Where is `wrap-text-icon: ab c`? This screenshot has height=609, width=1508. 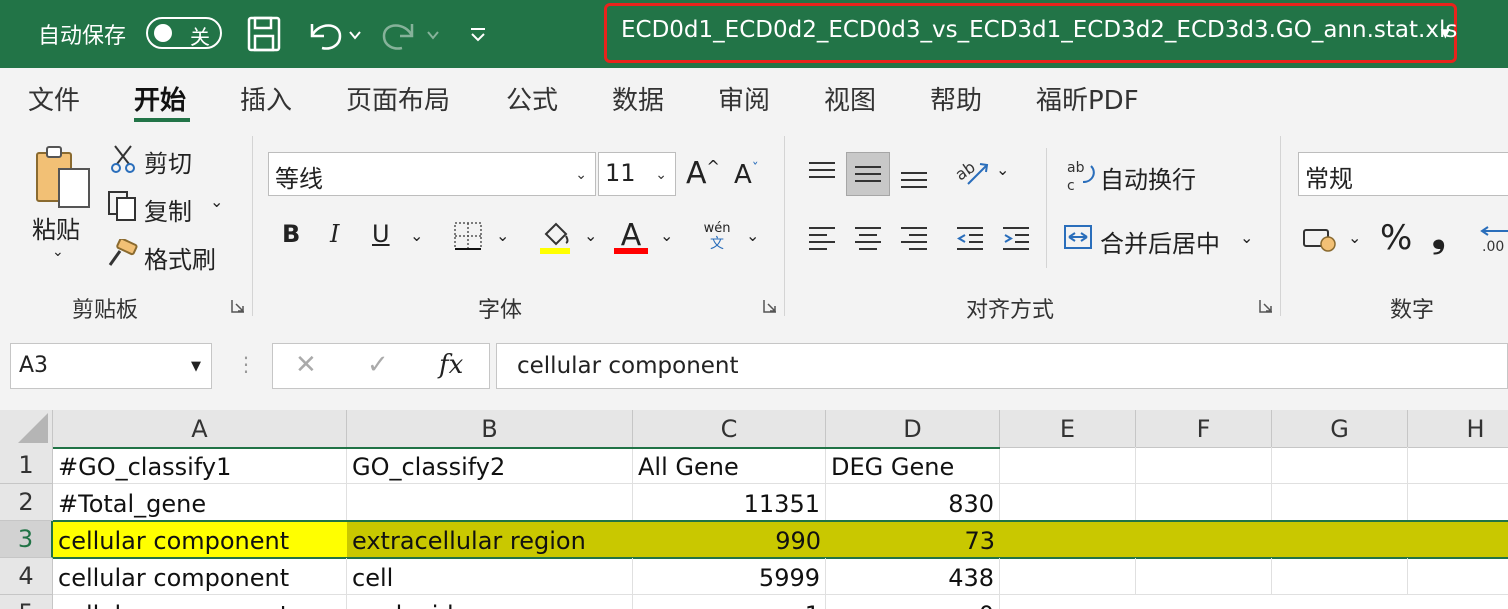
wrap-text-icon: ab c is located at coordinates (1081, 176).